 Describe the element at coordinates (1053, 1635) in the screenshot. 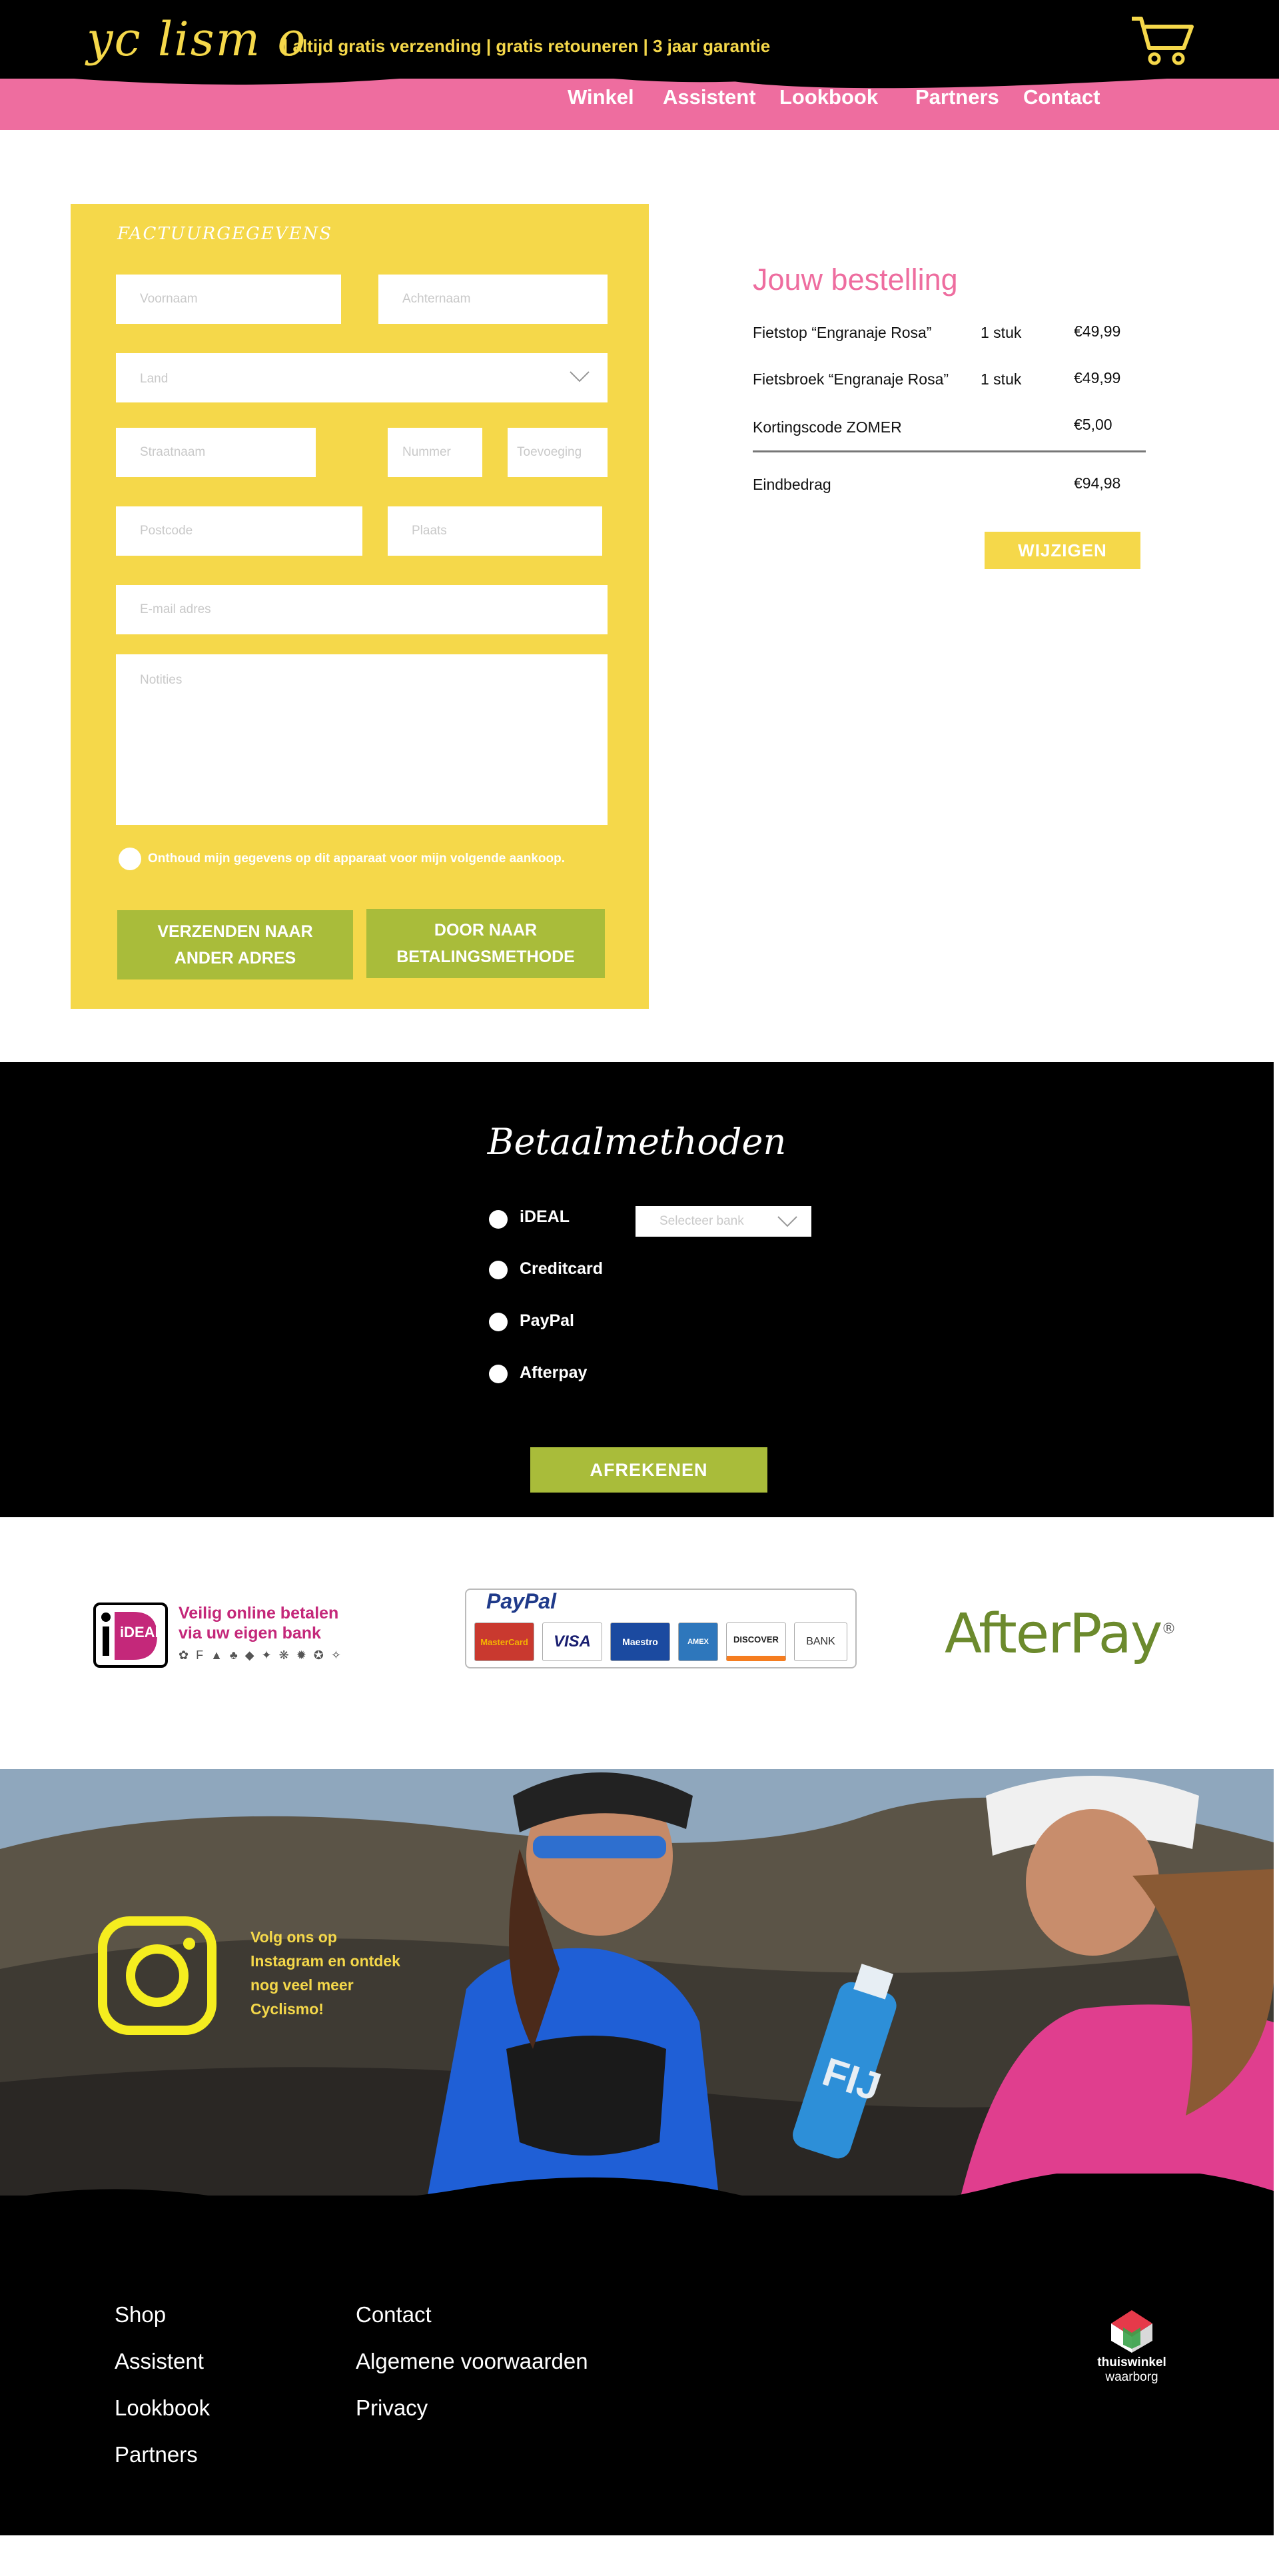

I see `afterpay-logo-text: AfterPay` at that location.